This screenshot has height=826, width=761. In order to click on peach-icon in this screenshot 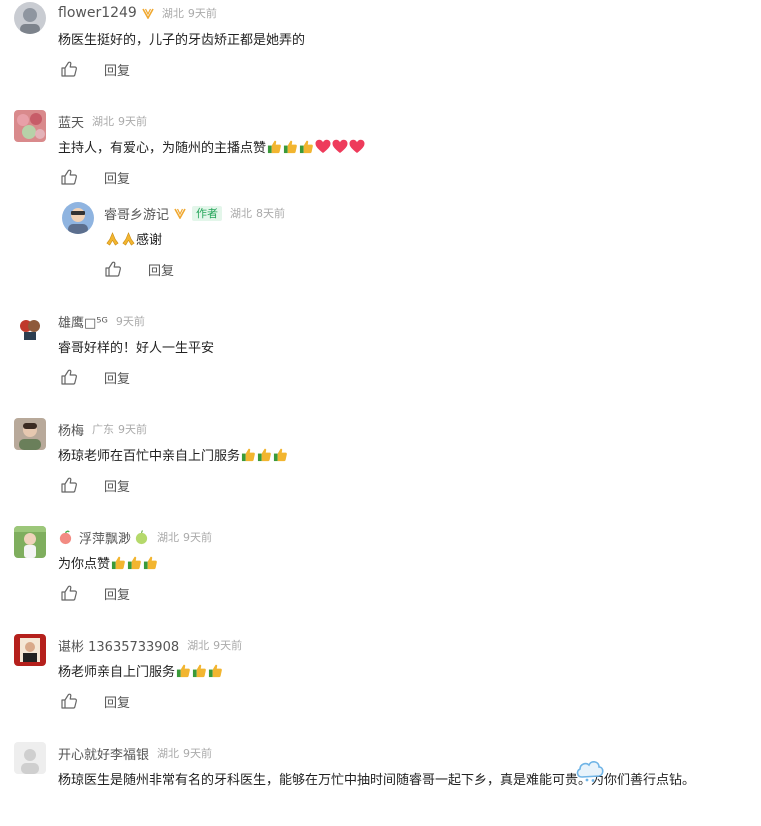, I will do `click(65, 537)`.